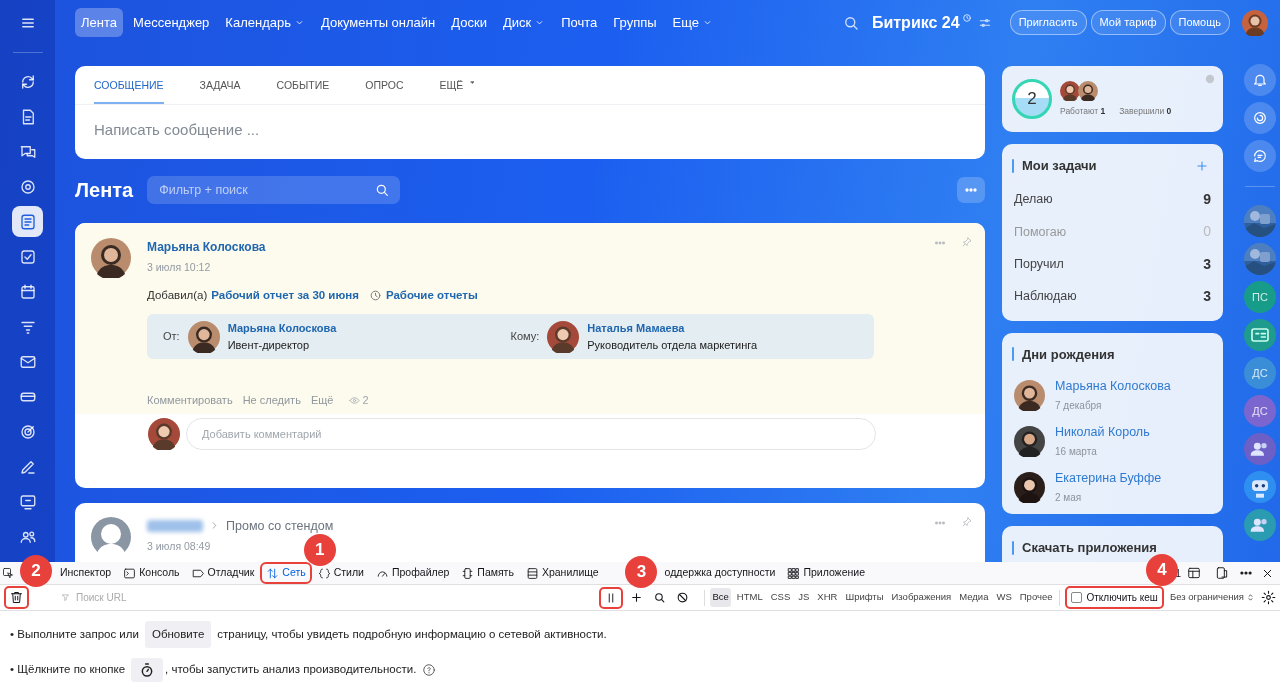 This screenshot has width=1280, height=700. I want to click on header-button: Мой тариф, so click(1128, 22).